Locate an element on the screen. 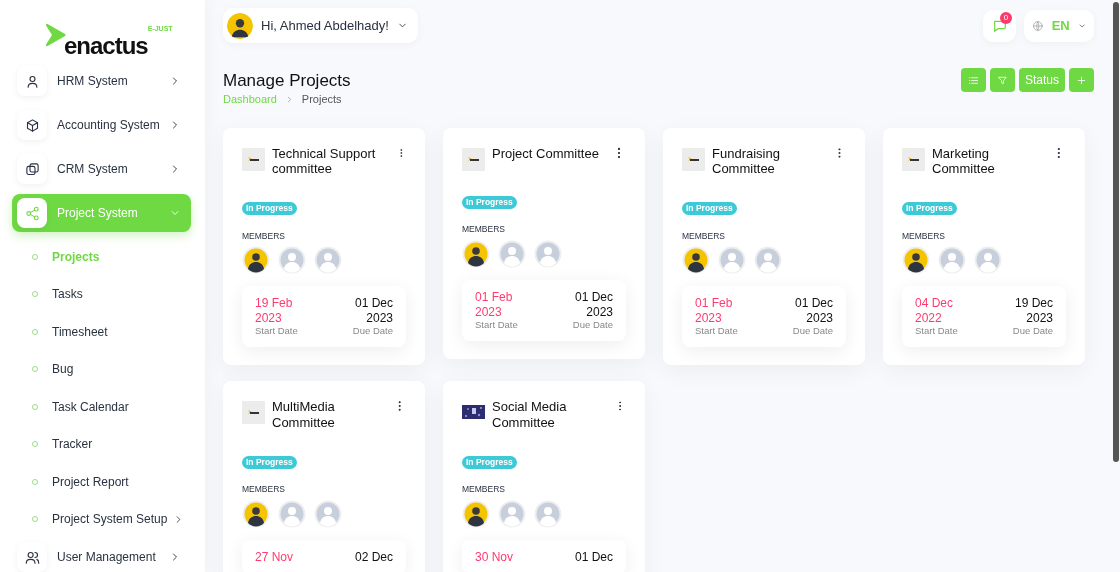 Image resolution: width=1120 pixels, height=572 pixels. start-date: 19 Feb 2023 is located at coordinates (274, 311).